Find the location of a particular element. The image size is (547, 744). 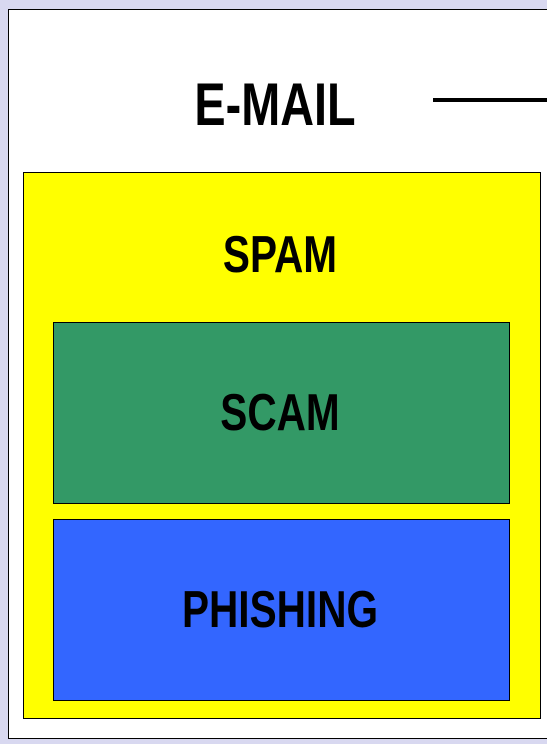

scam-label: SCAM is located at coordinates (280, 413).